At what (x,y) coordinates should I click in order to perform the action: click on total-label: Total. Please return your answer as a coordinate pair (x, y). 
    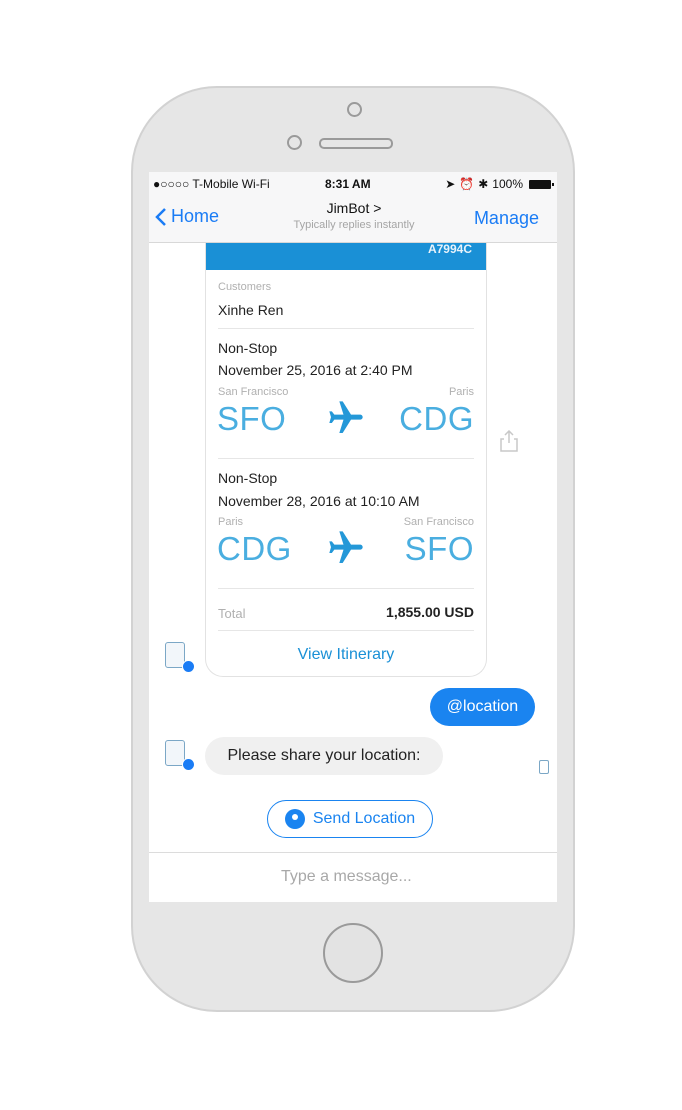
    Looking at the image, I should click on (232, 613).